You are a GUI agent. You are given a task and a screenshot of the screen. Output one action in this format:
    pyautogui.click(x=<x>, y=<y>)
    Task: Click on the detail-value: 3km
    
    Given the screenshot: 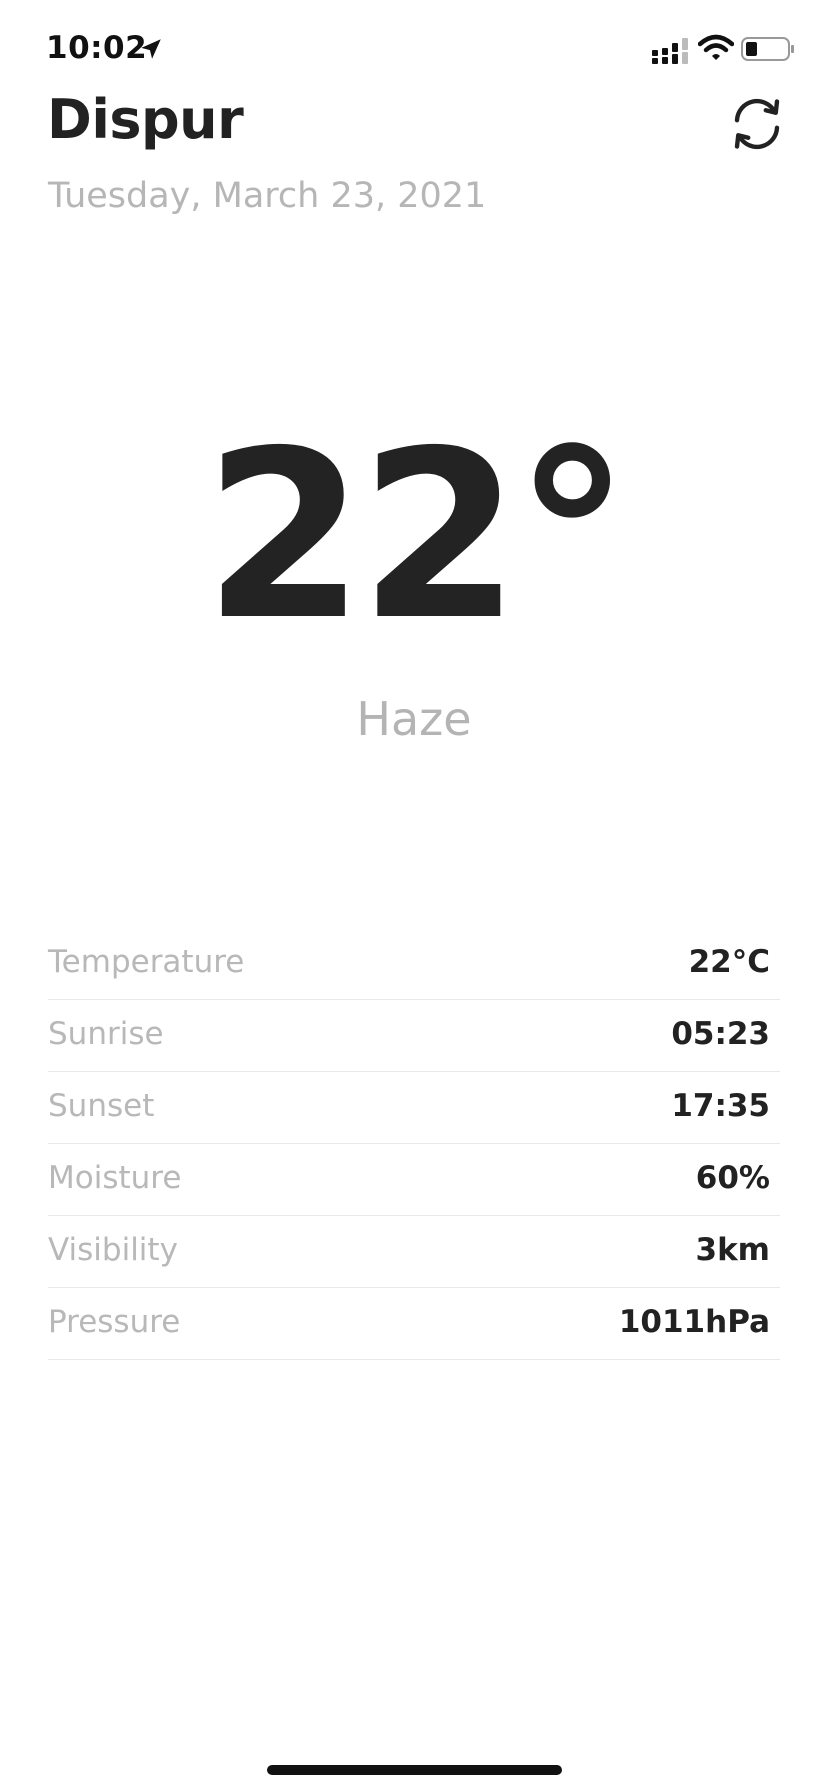 What is the action you would take?
    pyautogui.click(x=733, y=1250)
    